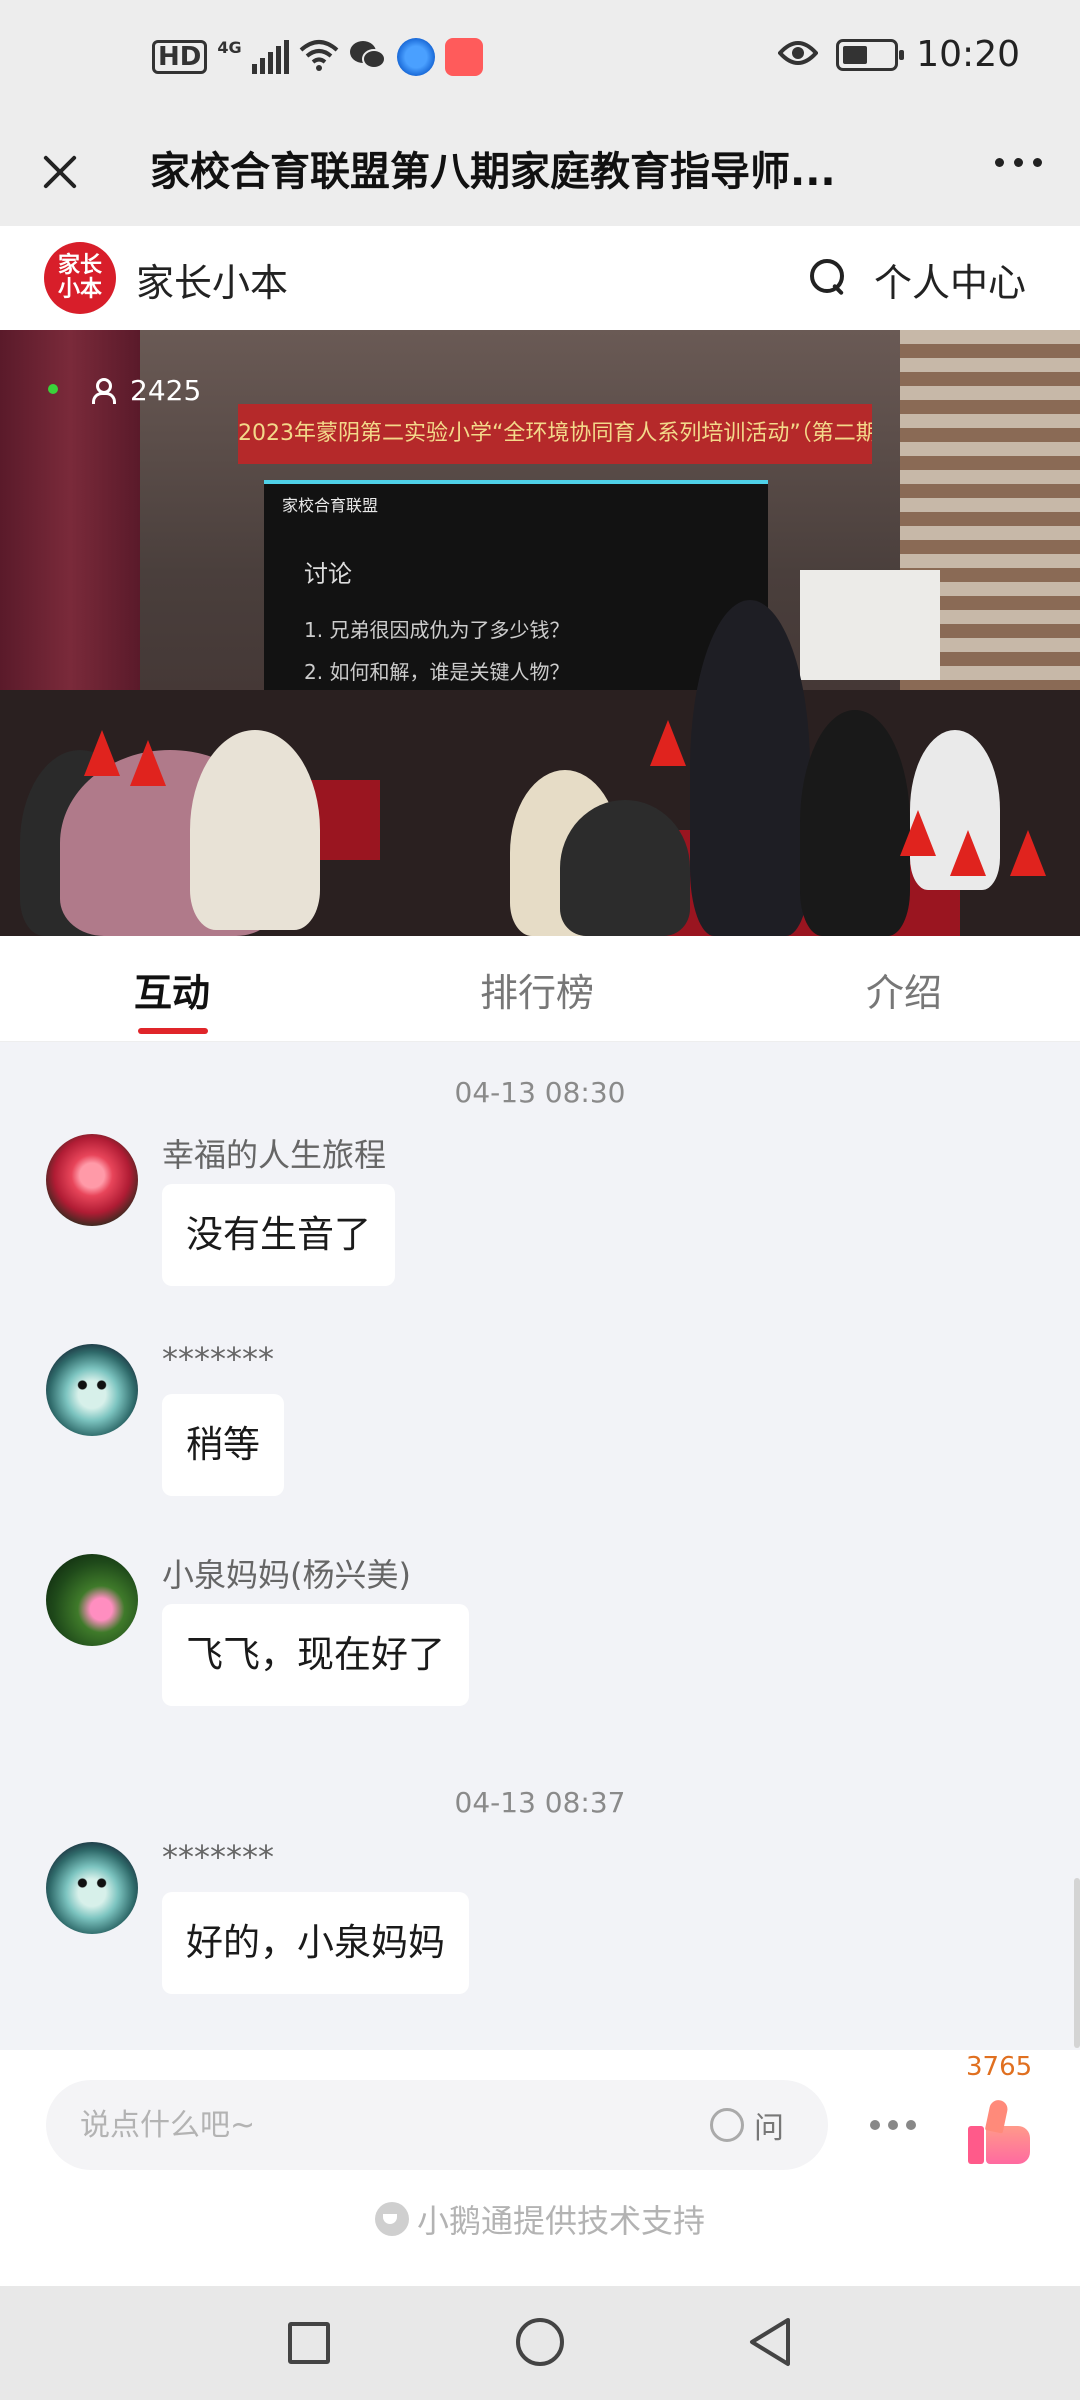 Image resolution: width=1080 pixels, height=2400 pixels. What do you see at coordinates (1077, 1963) in the screenshot?
I see `chat-scrollbar` at bounding box center [1077, 1963].